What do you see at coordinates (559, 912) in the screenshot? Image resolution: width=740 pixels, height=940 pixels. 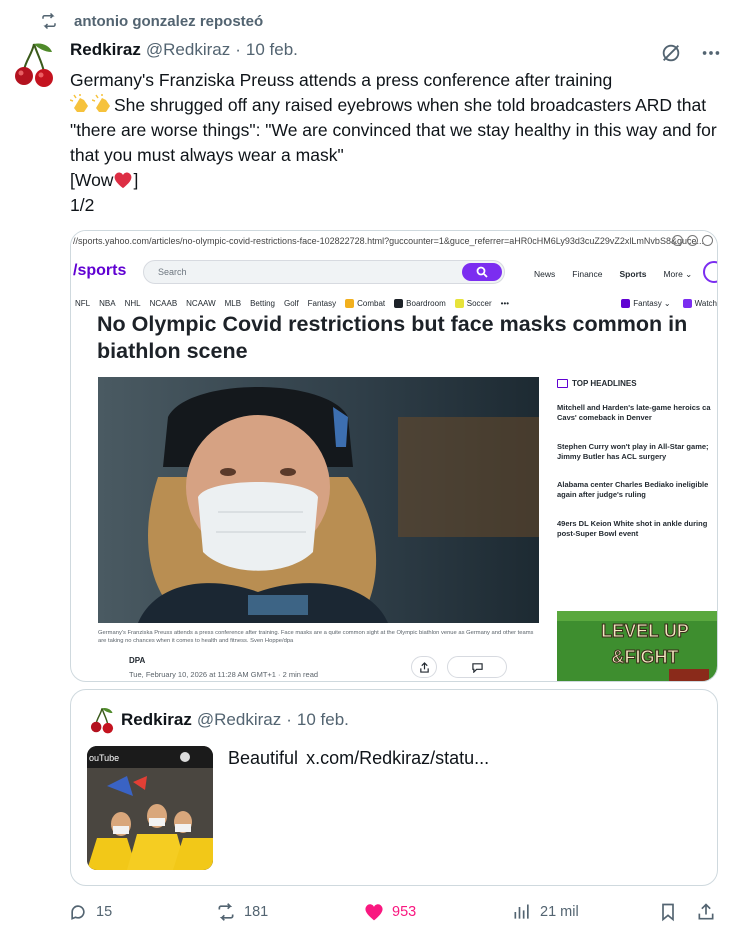 I see `views-count: 21 mil` at bounding box center [559, 912].